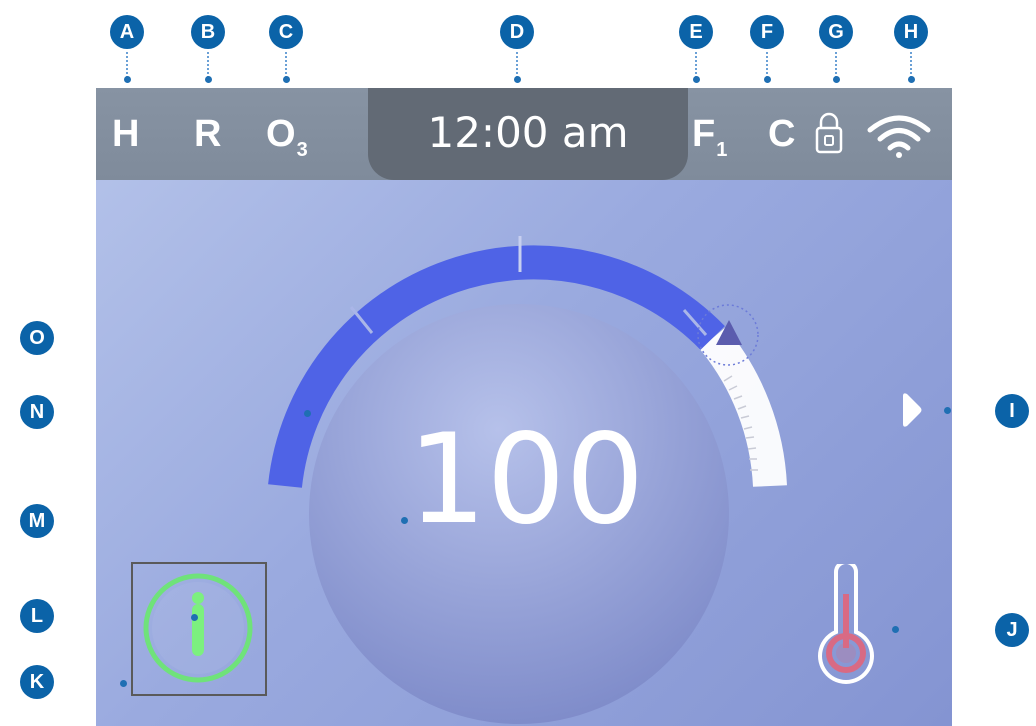 This screenshot has width=1036, height=726. What do you see at coordinates (526, 480) in the screenshot?
I see `set-temperature-value: 100` at bounding box center [526, 480].